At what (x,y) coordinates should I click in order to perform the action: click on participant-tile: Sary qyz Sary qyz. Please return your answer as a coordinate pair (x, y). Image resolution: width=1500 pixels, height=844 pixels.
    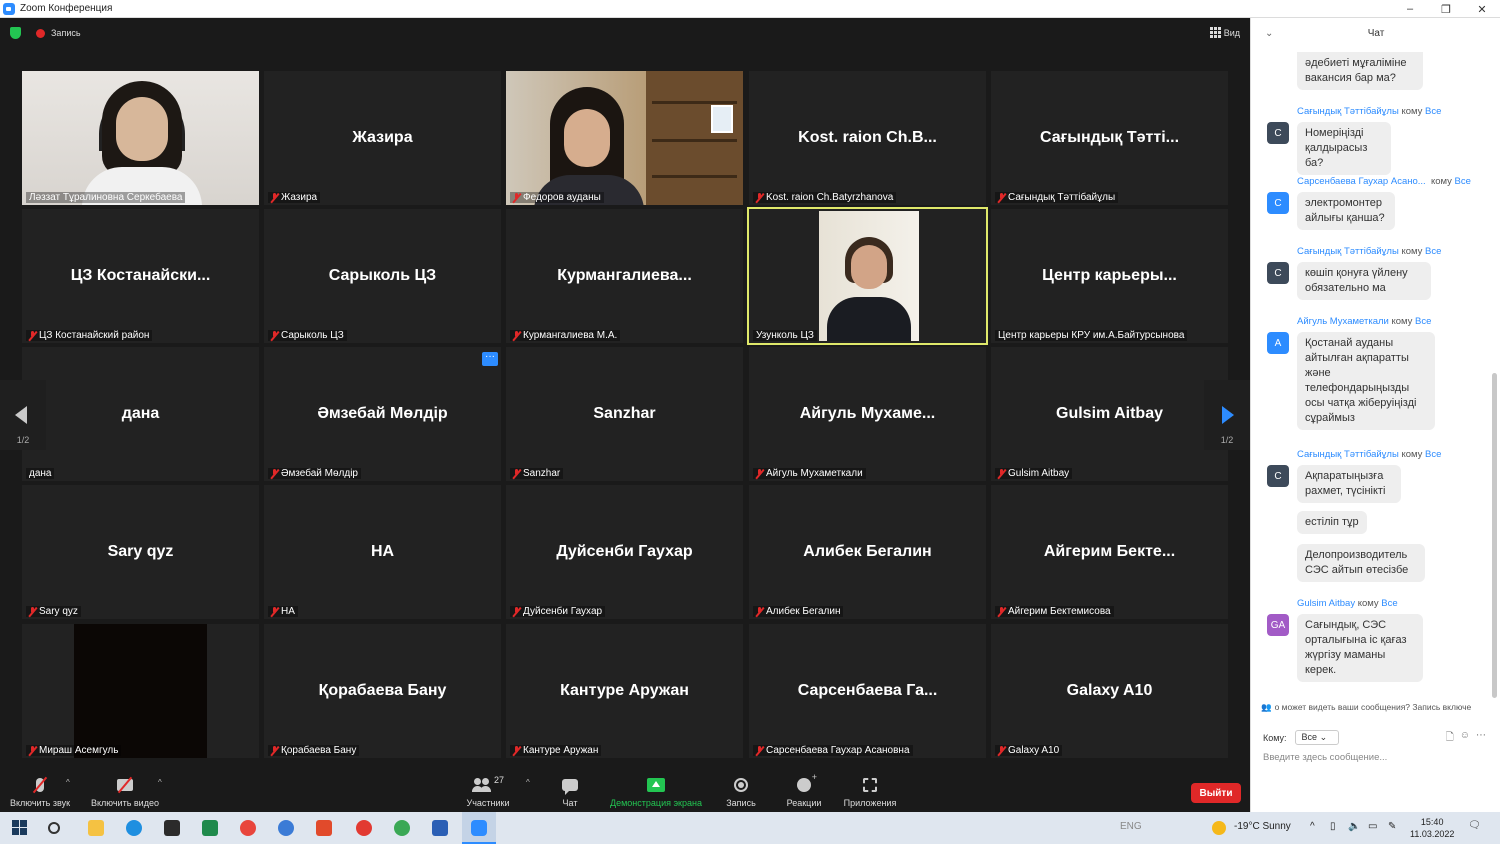
    Looking at the image, I should click on (140, 552).